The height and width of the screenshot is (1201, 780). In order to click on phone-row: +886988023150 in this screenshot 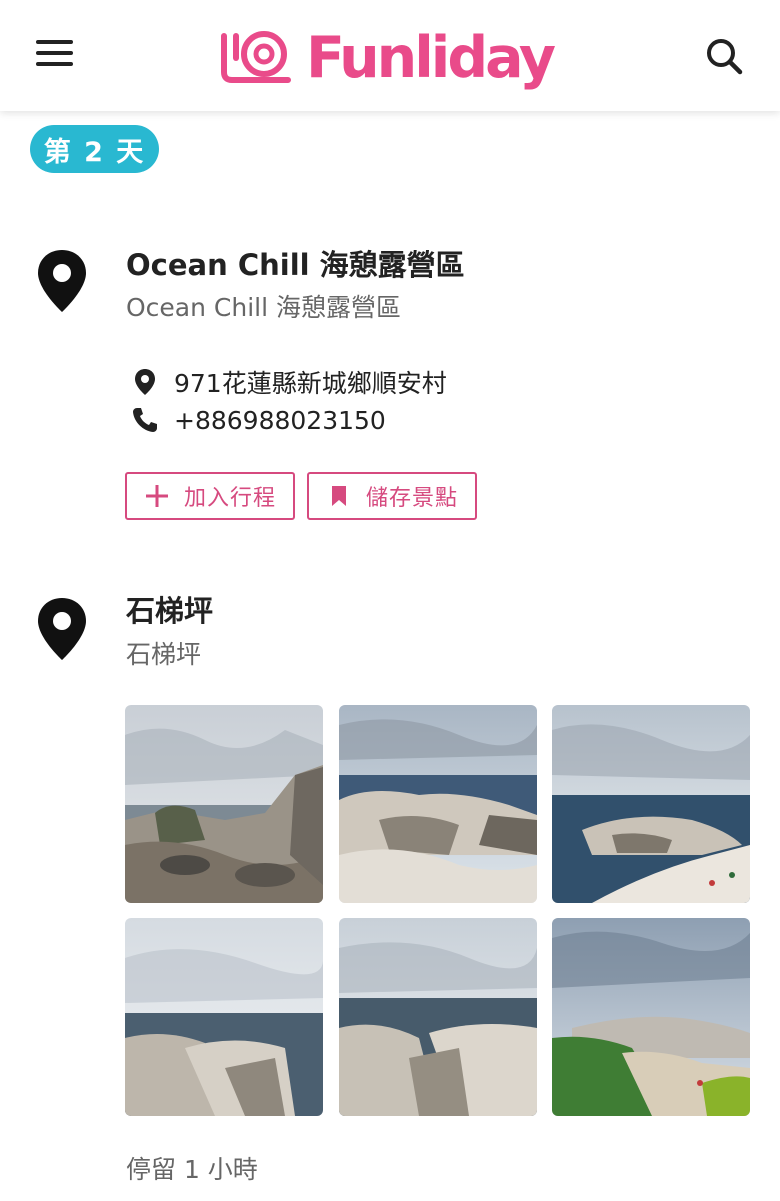, I will do `click(258, 420)`.